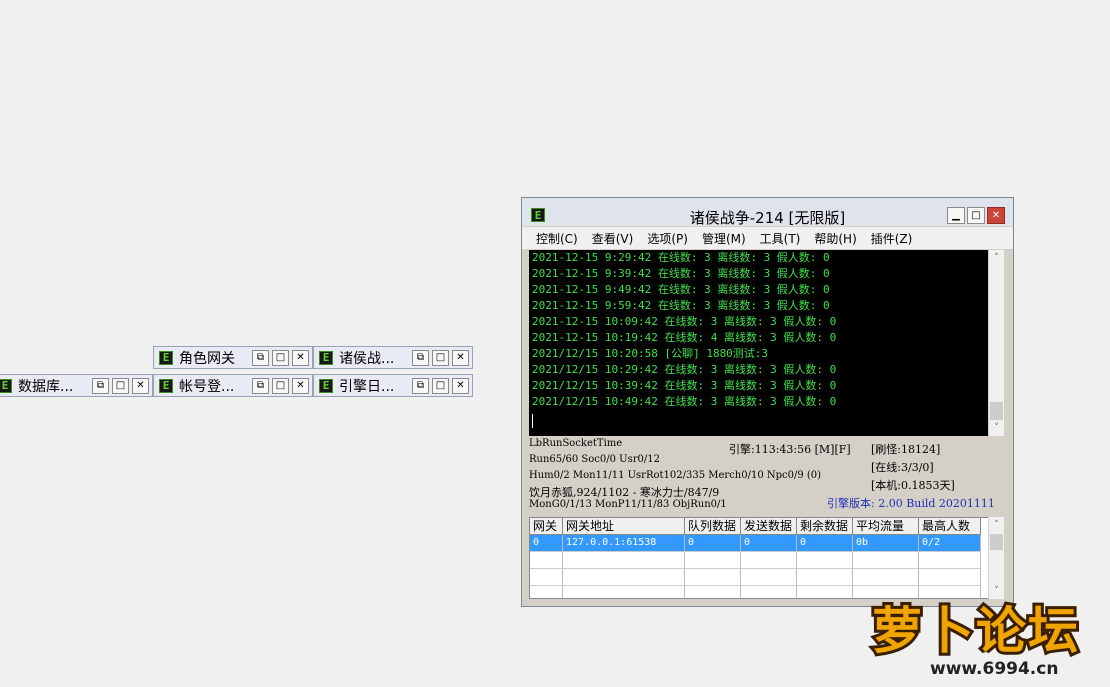 The height and width of the screenshot is (687, 1110). I want to click on log-line: 2021-12-15 9:49:42 在线数: 3 离线数: 3 假人数: 0, so click(681, 289).